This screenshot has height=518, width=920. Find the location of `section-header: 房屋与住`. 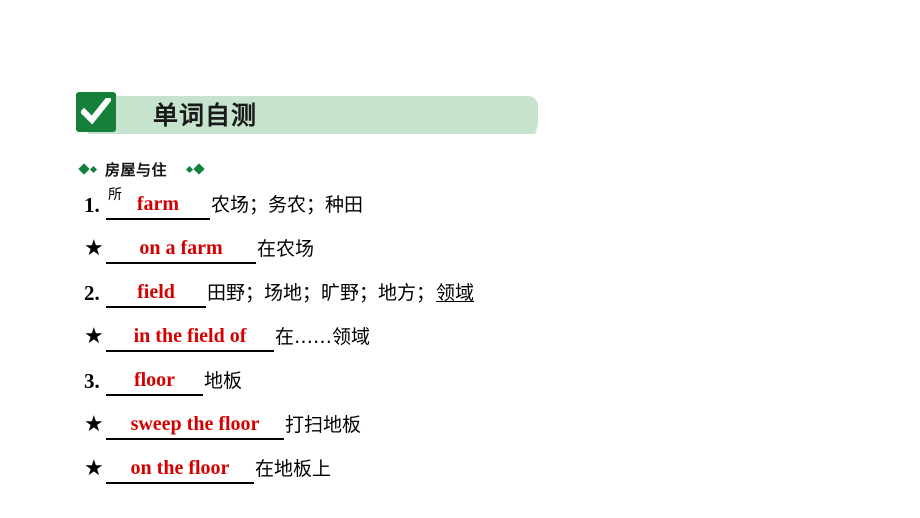

section-header: 房屋与住 is located at coordinates (141, 169).